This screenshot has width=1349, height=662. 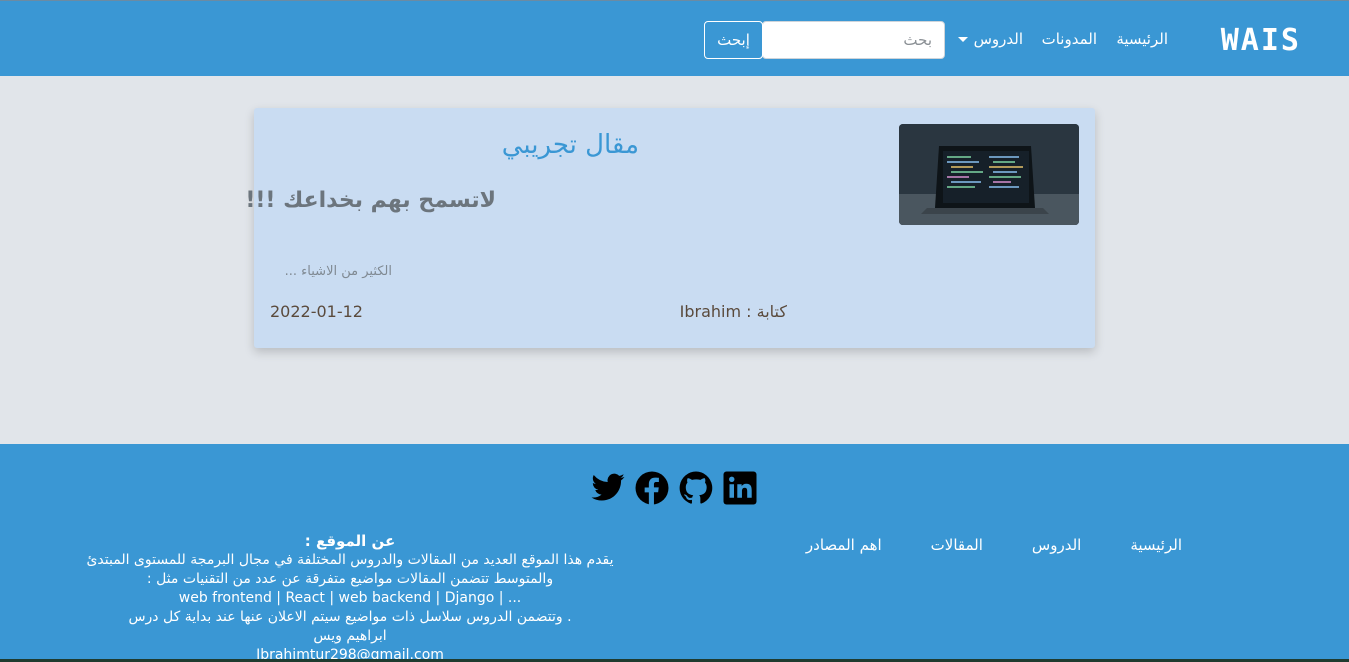 What do you see at coordinates (733, 40) in the screenshot?
I see `search-button: إبحث` at bounding box center [733, 40].